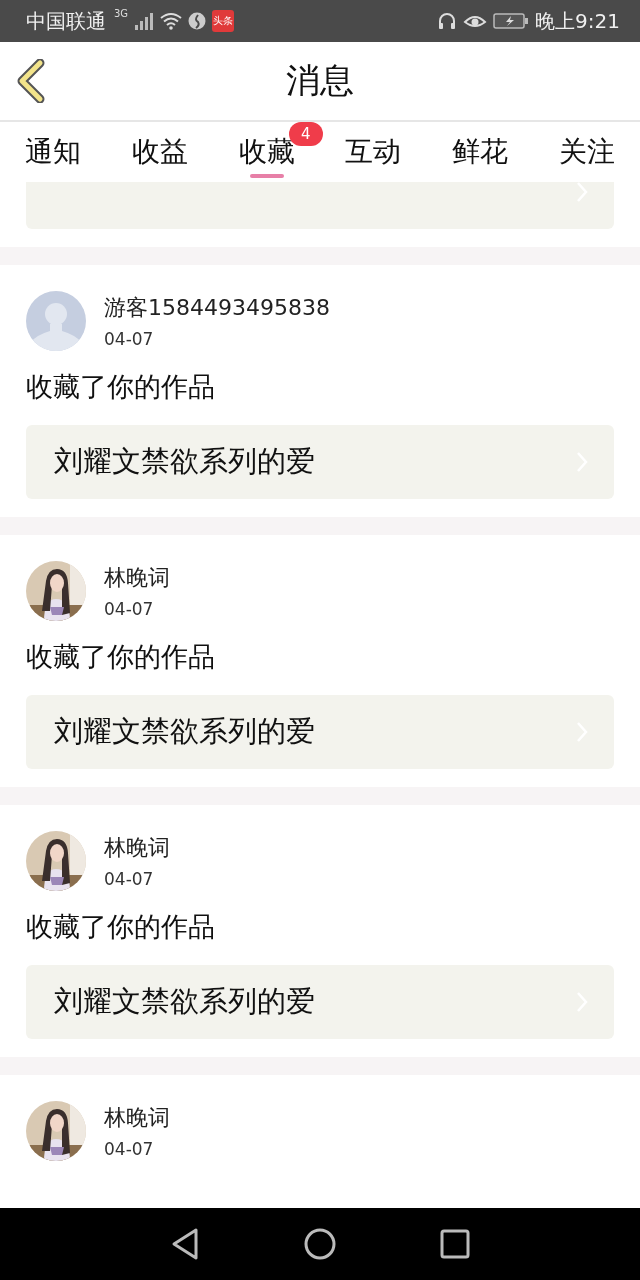 This screenshot has height=1280, width=640. Describe the element at coordinates (53, 152) in the screenshot. I see `tab: 通知` at that location.